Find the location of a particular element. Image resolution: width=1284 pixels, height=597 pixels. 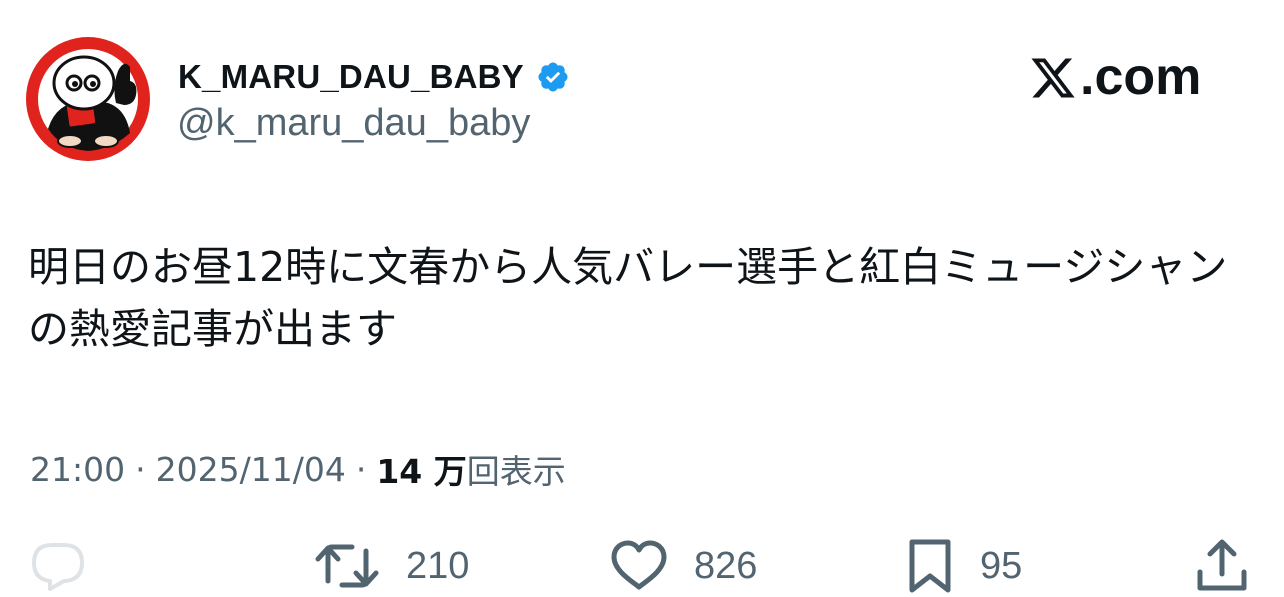

display-name-text: K_MARU_DAU_BABY is located at coordinates (351, 77).